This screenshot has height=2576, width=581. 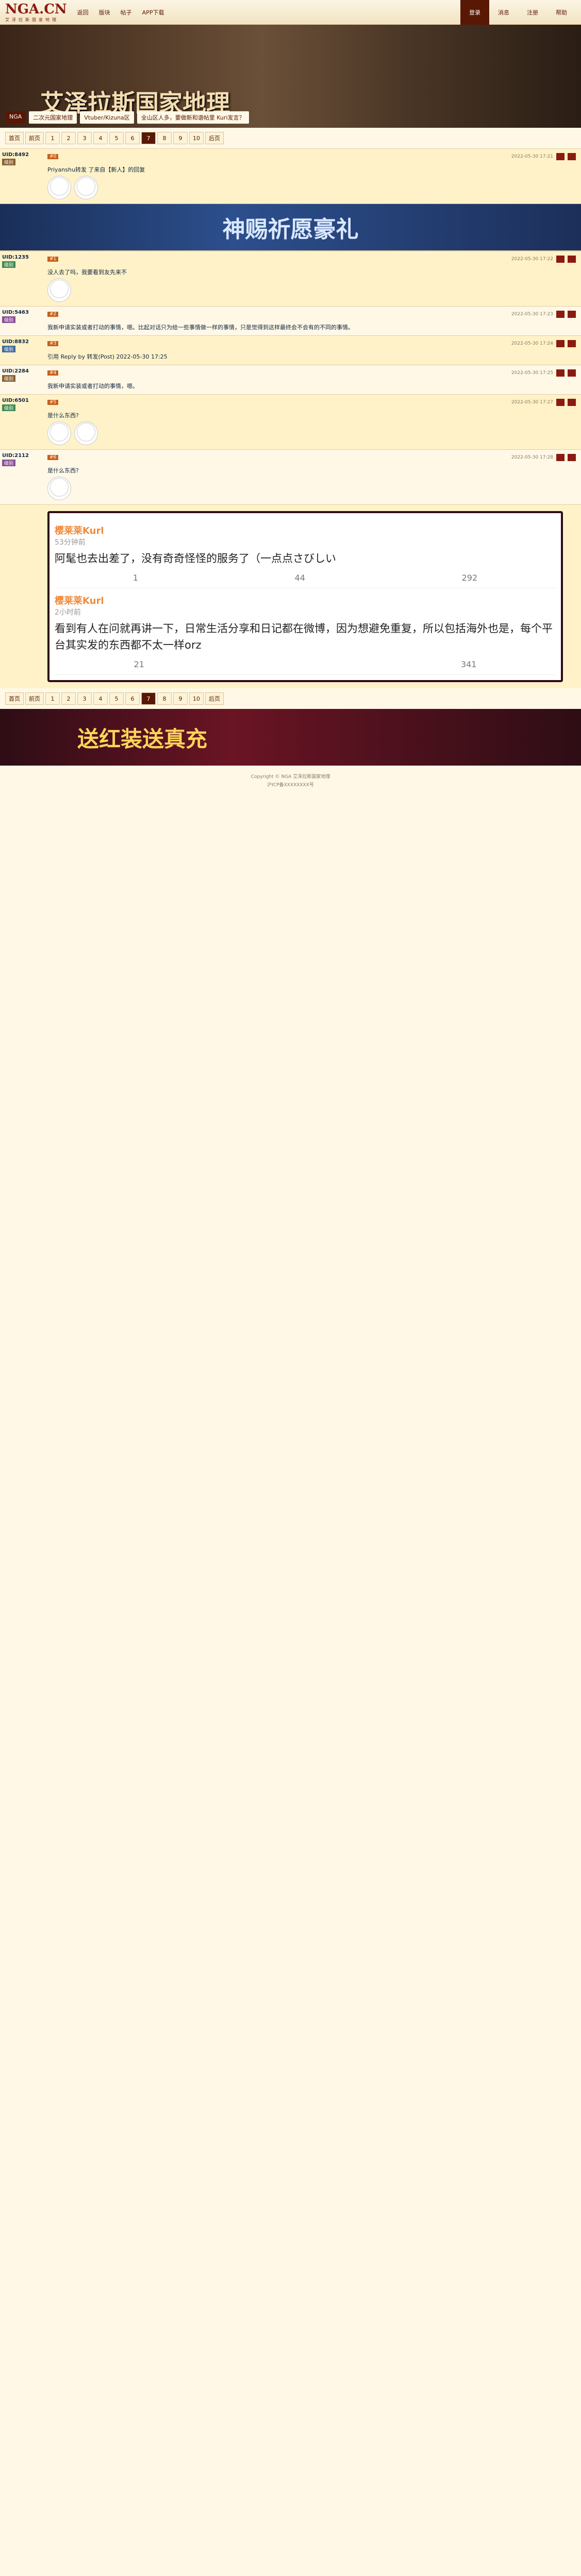 I want to click on post-author: UID:2284 级别, so click(x=21, y=379).